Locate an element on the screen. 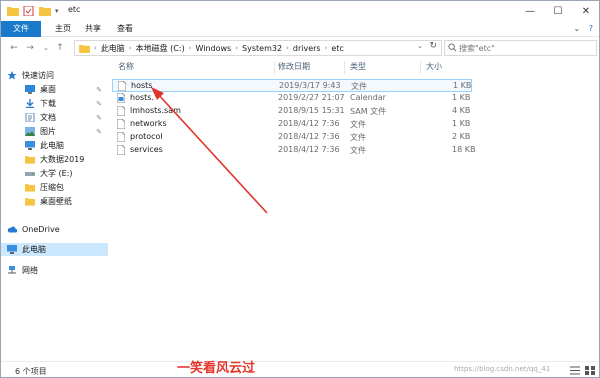  forward-button: → is located at coordinates (30, 48).